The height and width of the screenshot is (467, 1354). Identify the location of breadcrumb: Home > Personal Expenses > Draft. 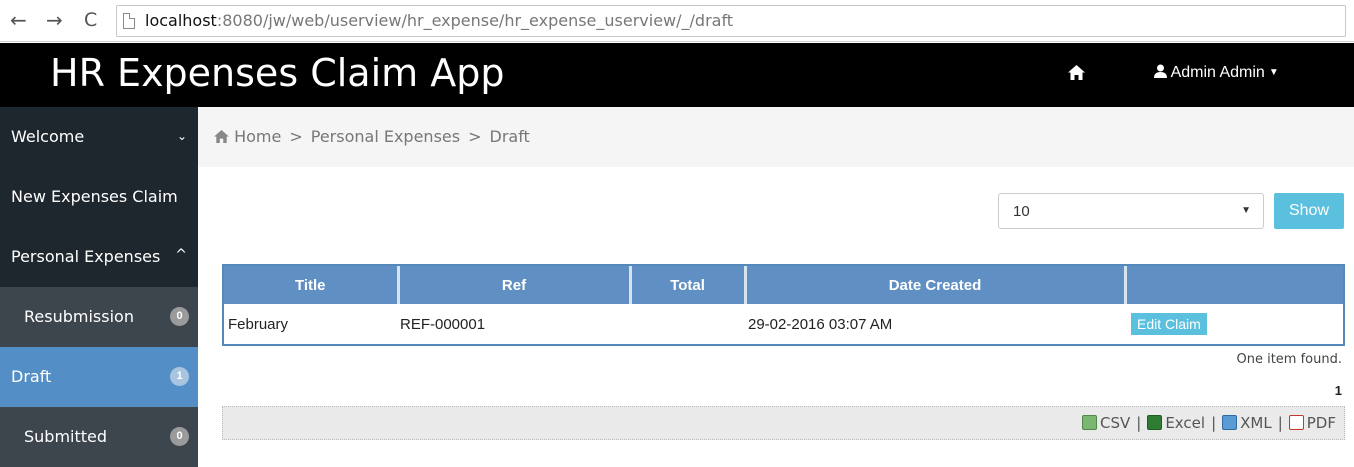
(776, 137).